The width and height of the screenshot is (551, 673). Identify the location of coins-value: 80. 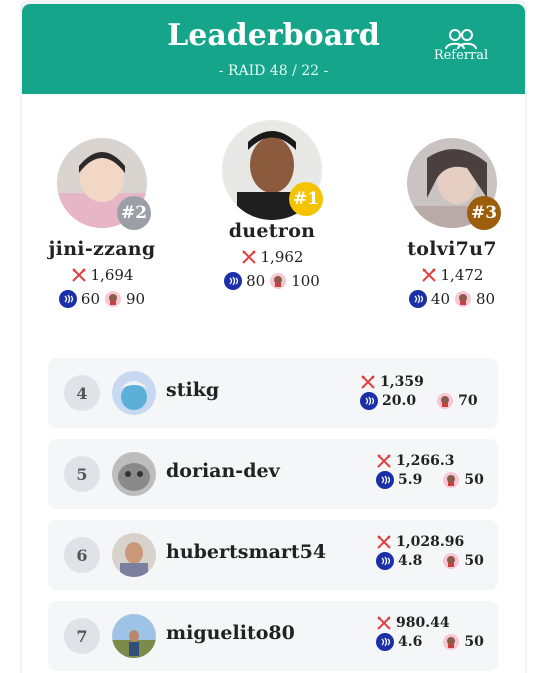
(256, 281).